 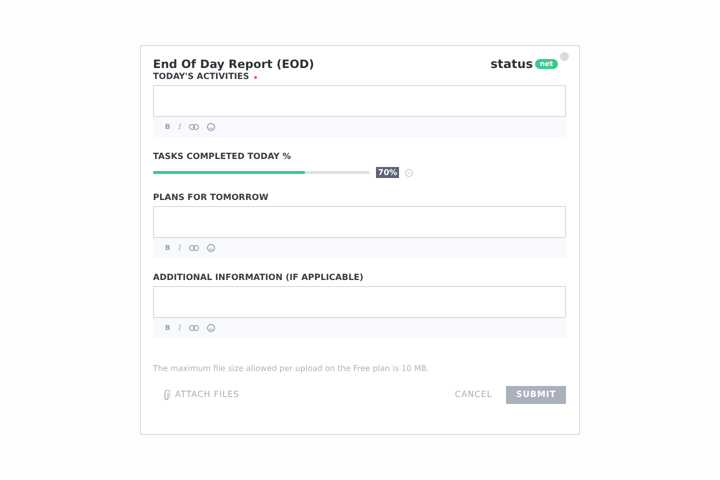 What do you see at coordinates (210, 198) in the screenshot?
I see `field-label: PLANS FOR TOMORROW` at bounding box center [210, 198].